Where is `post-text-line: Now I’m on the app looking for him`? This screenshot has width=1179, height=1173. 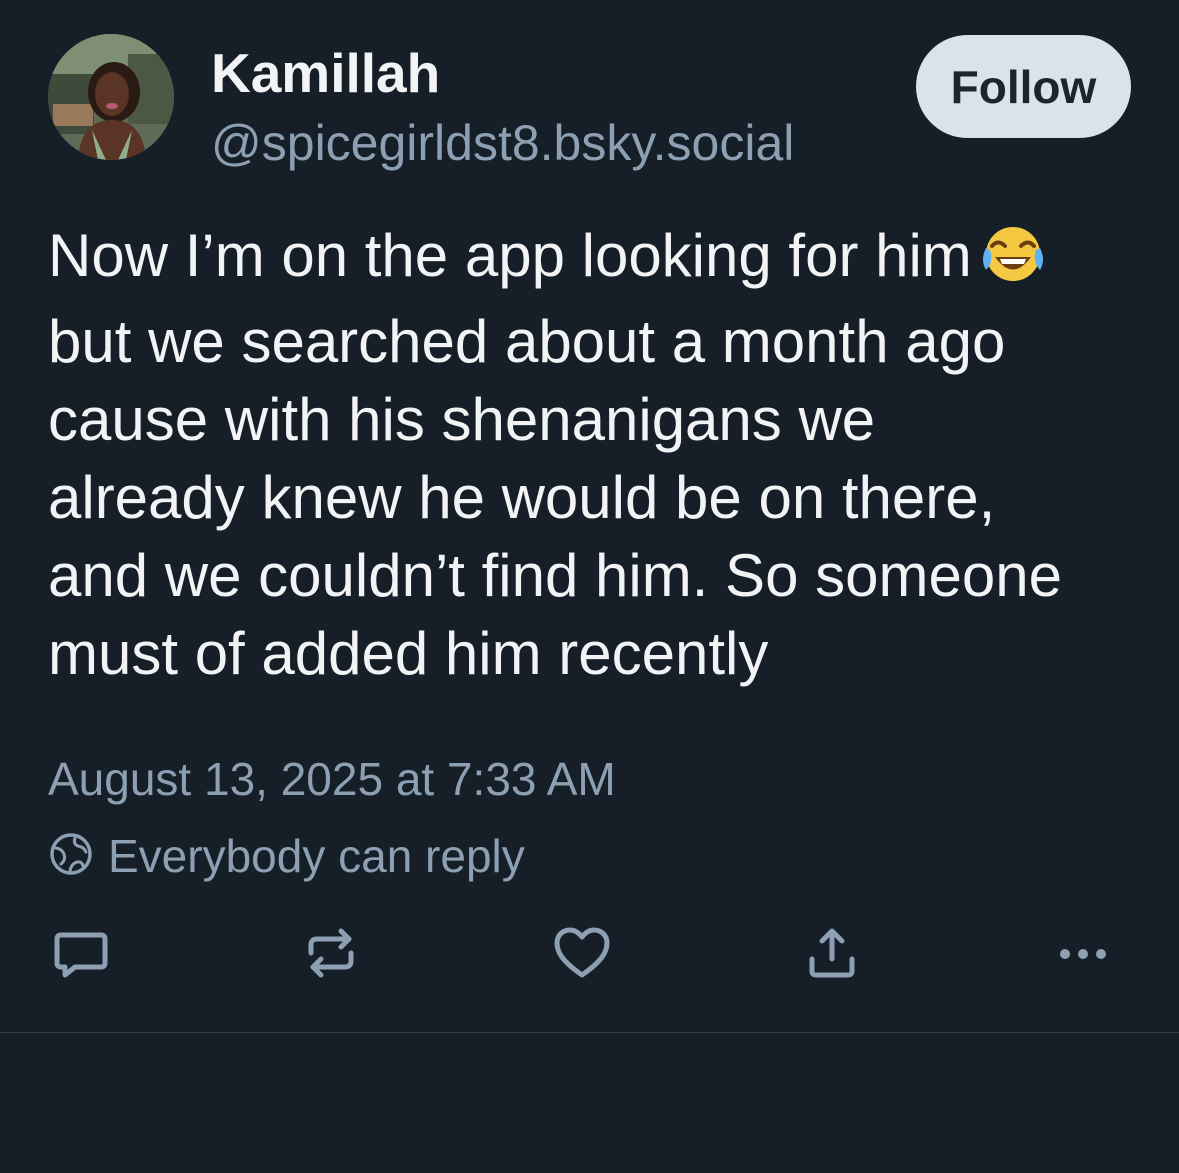
post-text-line: Now I’m on the app looking for him is located at coordinates (598, 260).